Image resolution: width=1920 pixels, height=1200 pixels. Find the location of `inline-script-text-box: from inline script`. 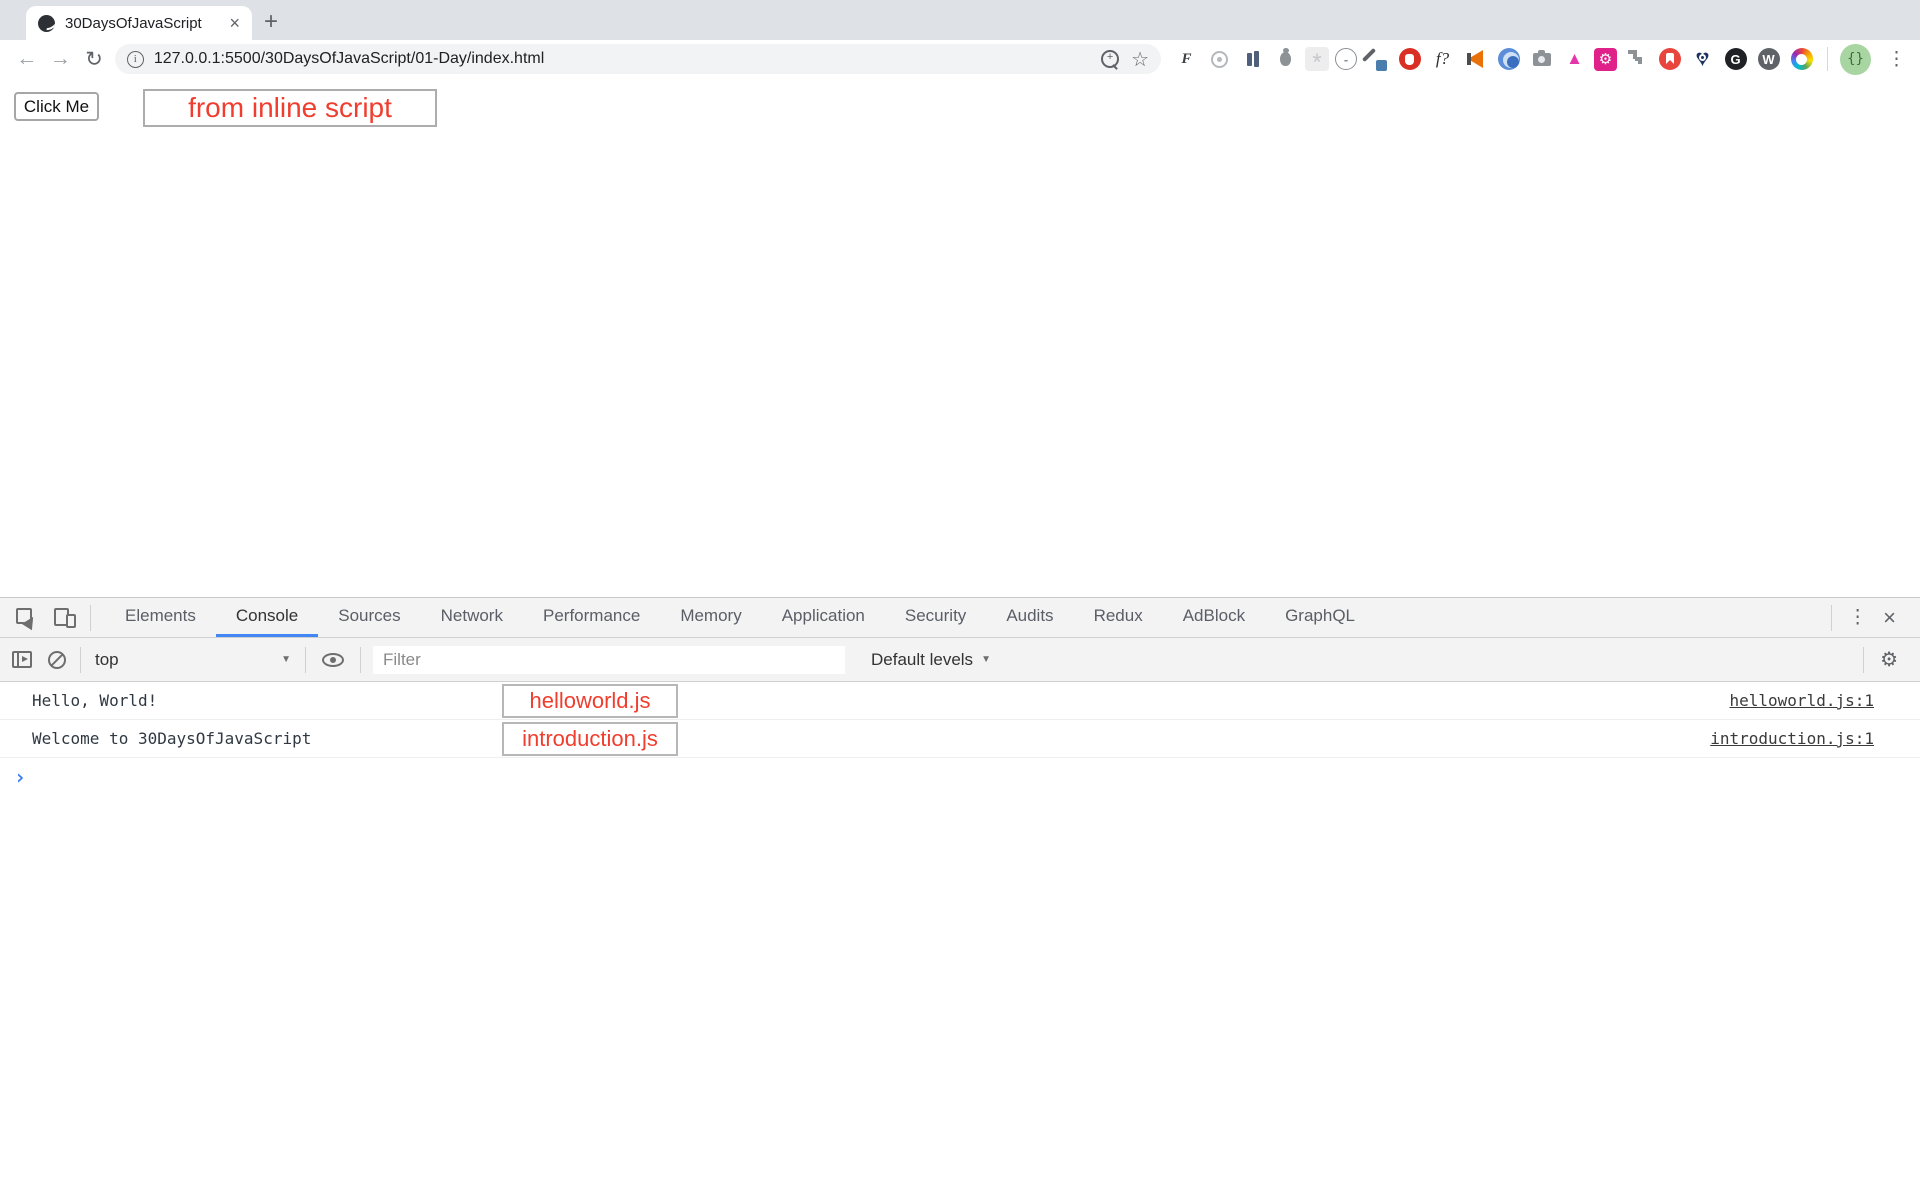

inline-script-text-box: from inline script is located at coordinates (290, 108).